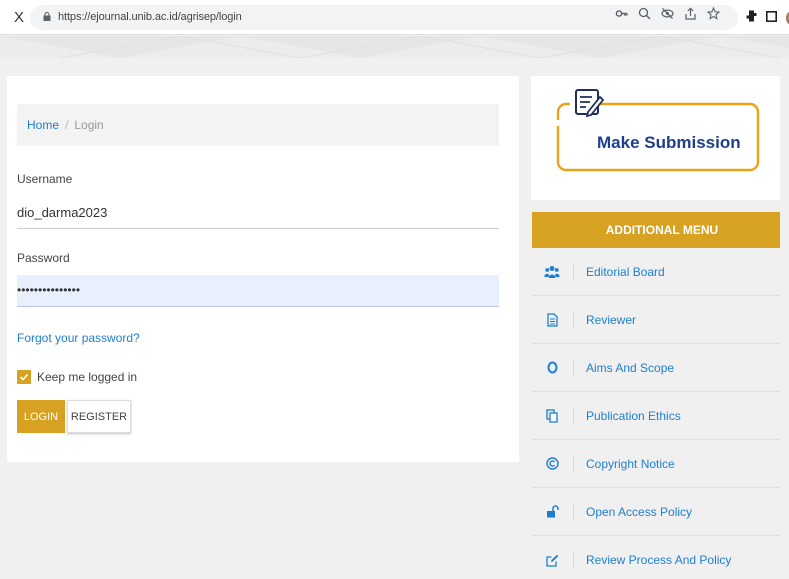 This screenshot has width=789, height=579. Describe the element at coordinates (552, 560) in the screenshot. I see `edit-icon` at that location.